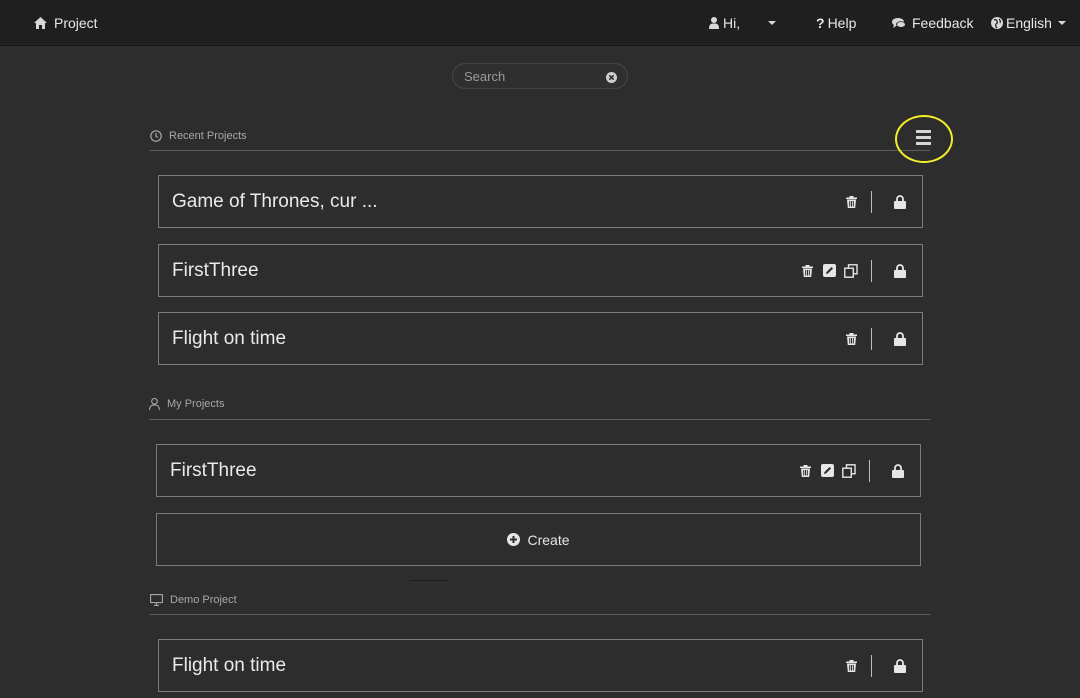 This screenshot has width=1080, height=698. Describe the element at coordinates (40, 22) in the screenshot. I see `home-icon` at that location.